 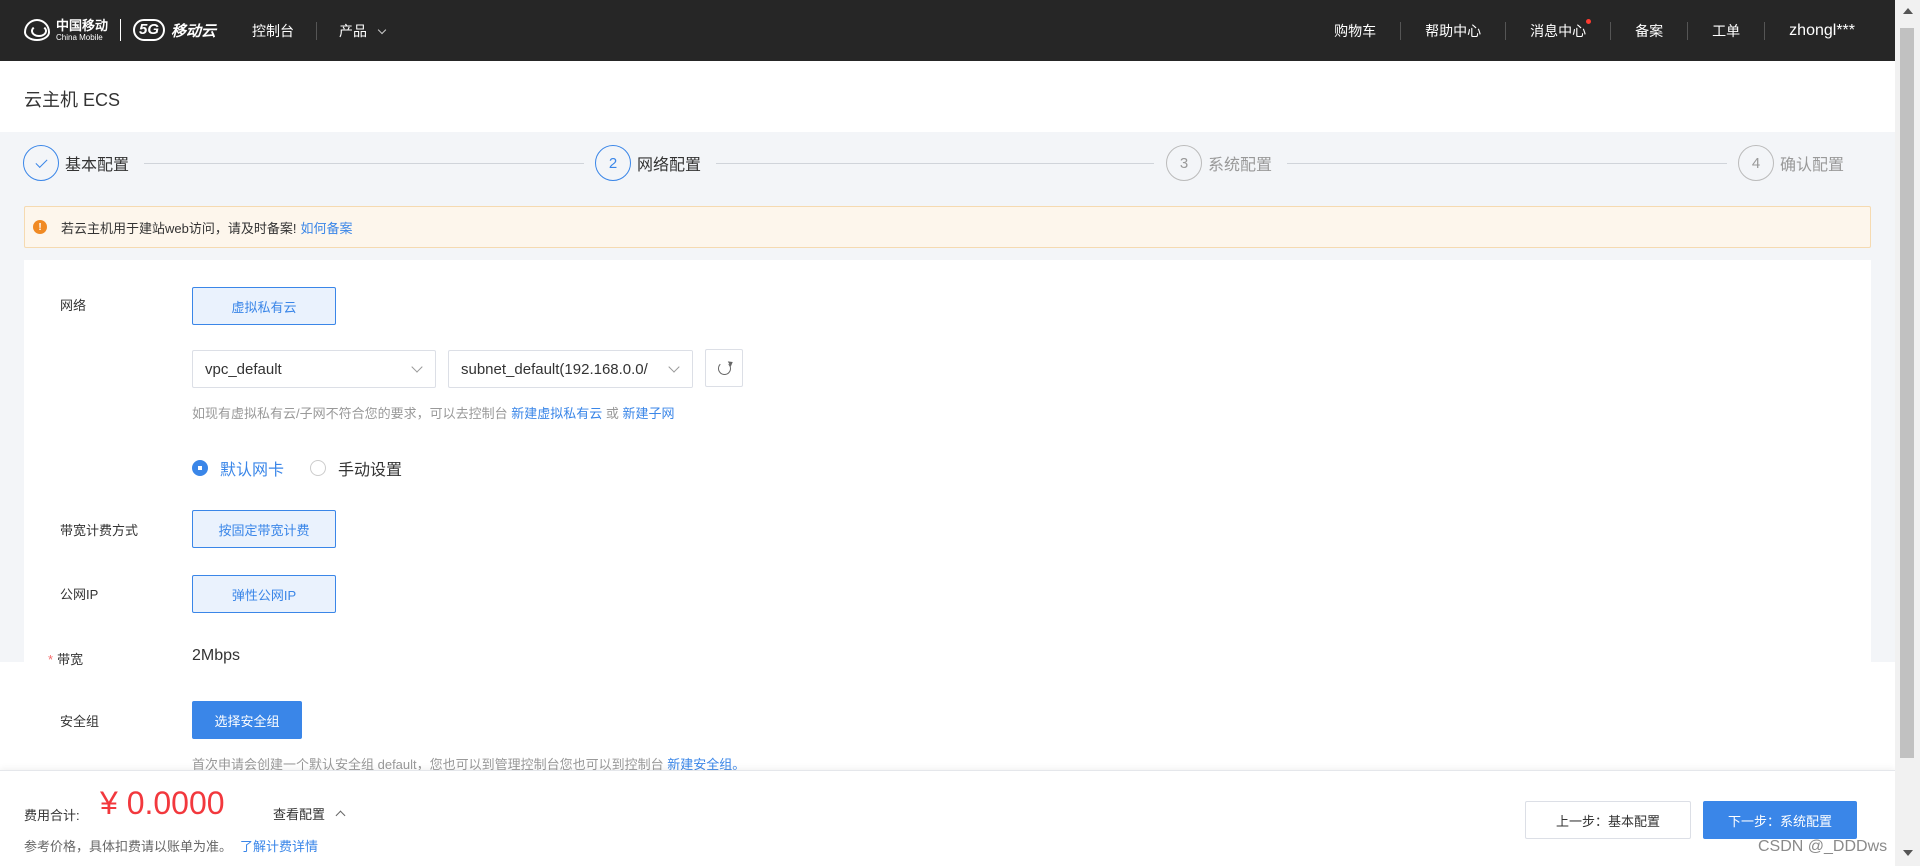 I want to click on nic-default-radio: 默认网卡, so click(x=238, y=468).